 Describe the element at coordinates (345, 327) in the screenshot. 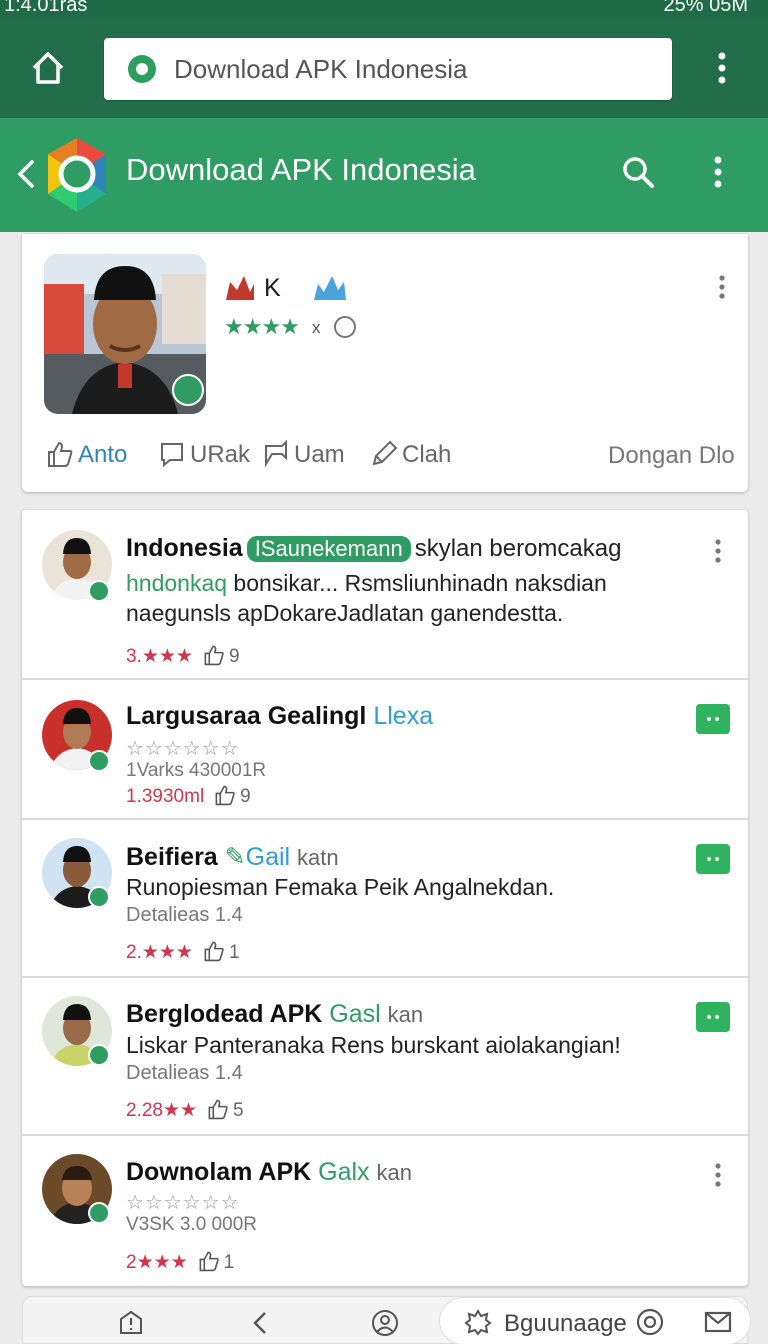

I see `rating-info-icon` at that location.